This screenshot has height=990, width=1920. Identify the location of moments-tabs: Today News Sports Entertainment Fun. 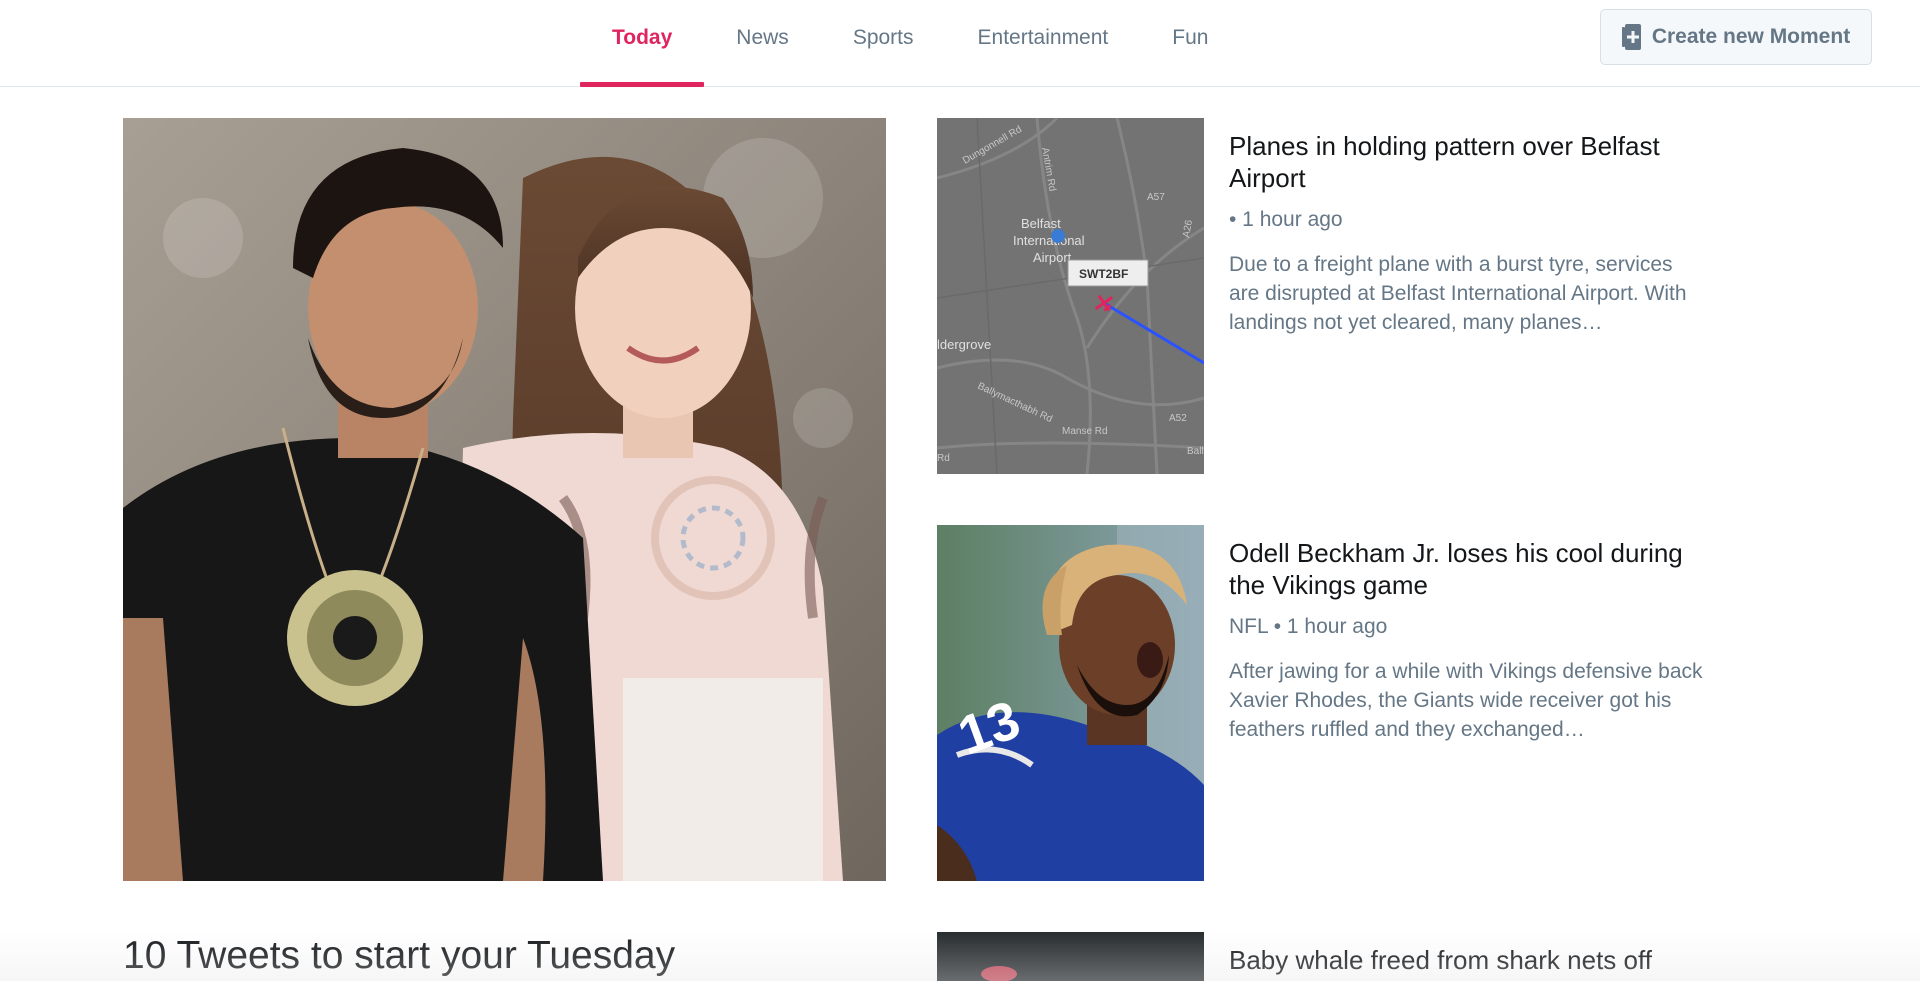
(910, 43).